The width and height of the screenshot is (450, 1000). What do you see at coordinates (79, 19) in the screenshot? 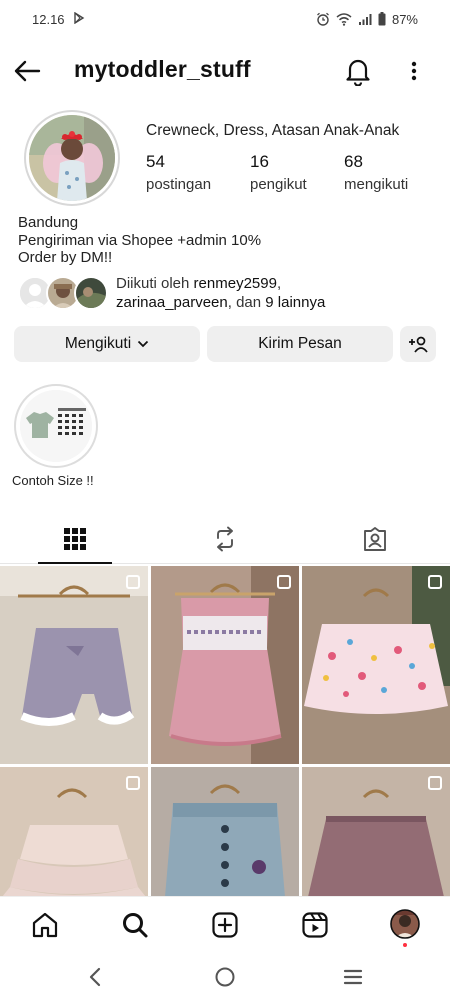
I see `play-store-icon` at bounding box center [79, 19].